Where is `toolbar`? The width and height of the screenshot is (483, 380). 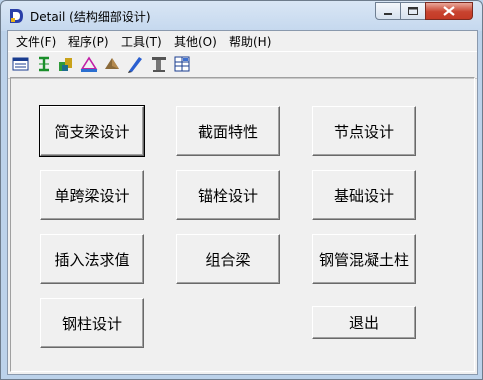 toolbar is located at coordinates (242, 65).